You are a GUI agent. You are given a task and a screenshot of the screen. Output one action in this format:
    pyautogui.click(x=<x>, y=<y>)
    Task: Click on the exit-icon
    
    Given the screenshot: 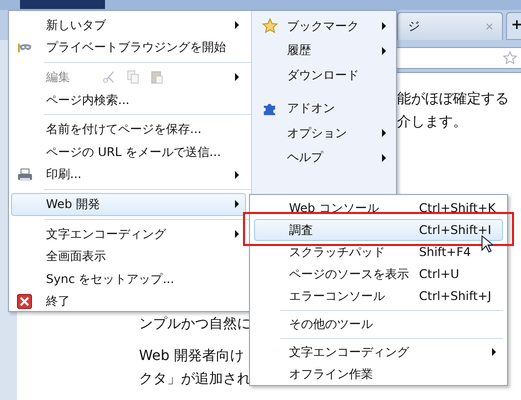 What is the action you would take?
    pyautogui.click(x=24, y=302)
    